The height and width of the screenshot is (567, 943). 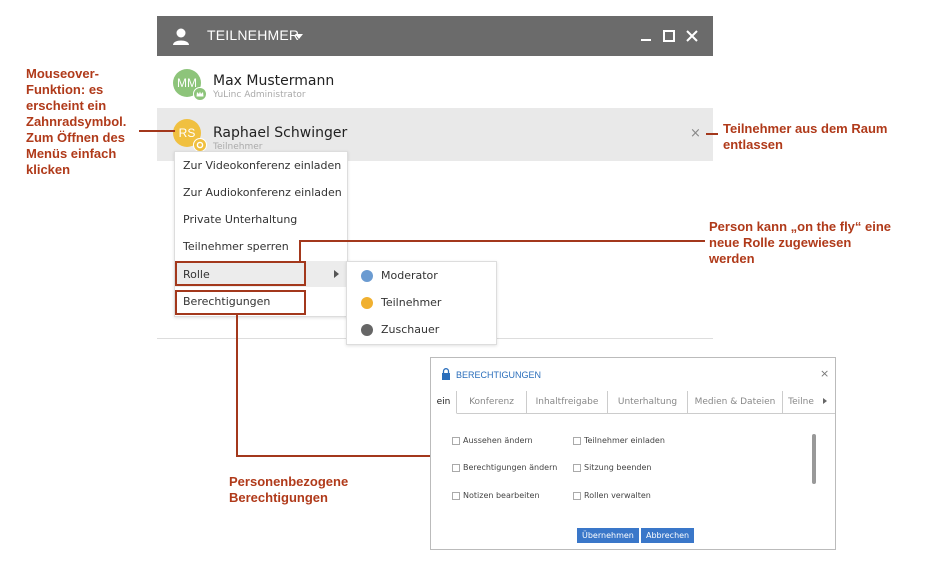 I want to click on chevron-down-icon, so click(x=299, y=36).